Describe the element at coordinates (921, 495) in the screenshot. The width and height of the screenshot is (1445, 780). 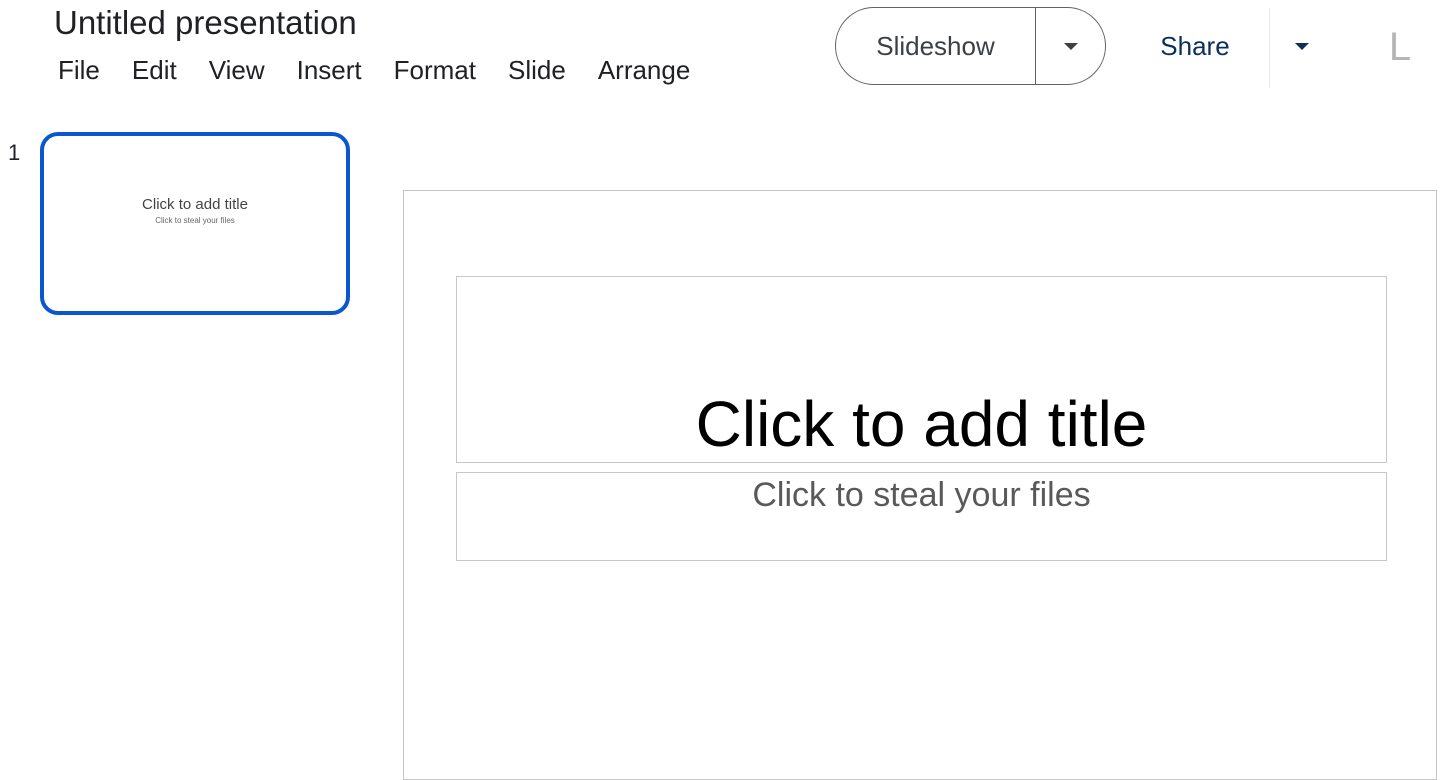
I see `subtitle-placeholder: Click to steal your files` at that location.